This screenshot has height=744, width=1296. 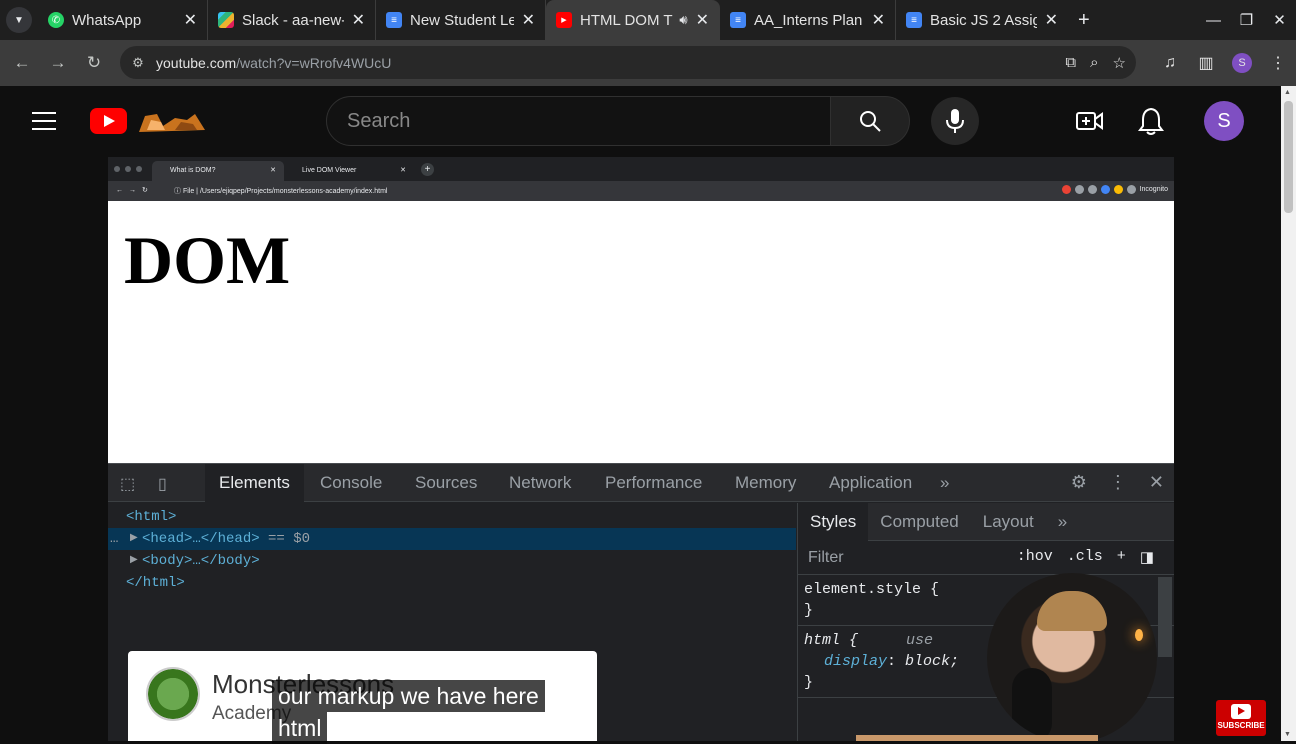 I want to click on tab-title: New Student Le, so click(x=462, y=20).